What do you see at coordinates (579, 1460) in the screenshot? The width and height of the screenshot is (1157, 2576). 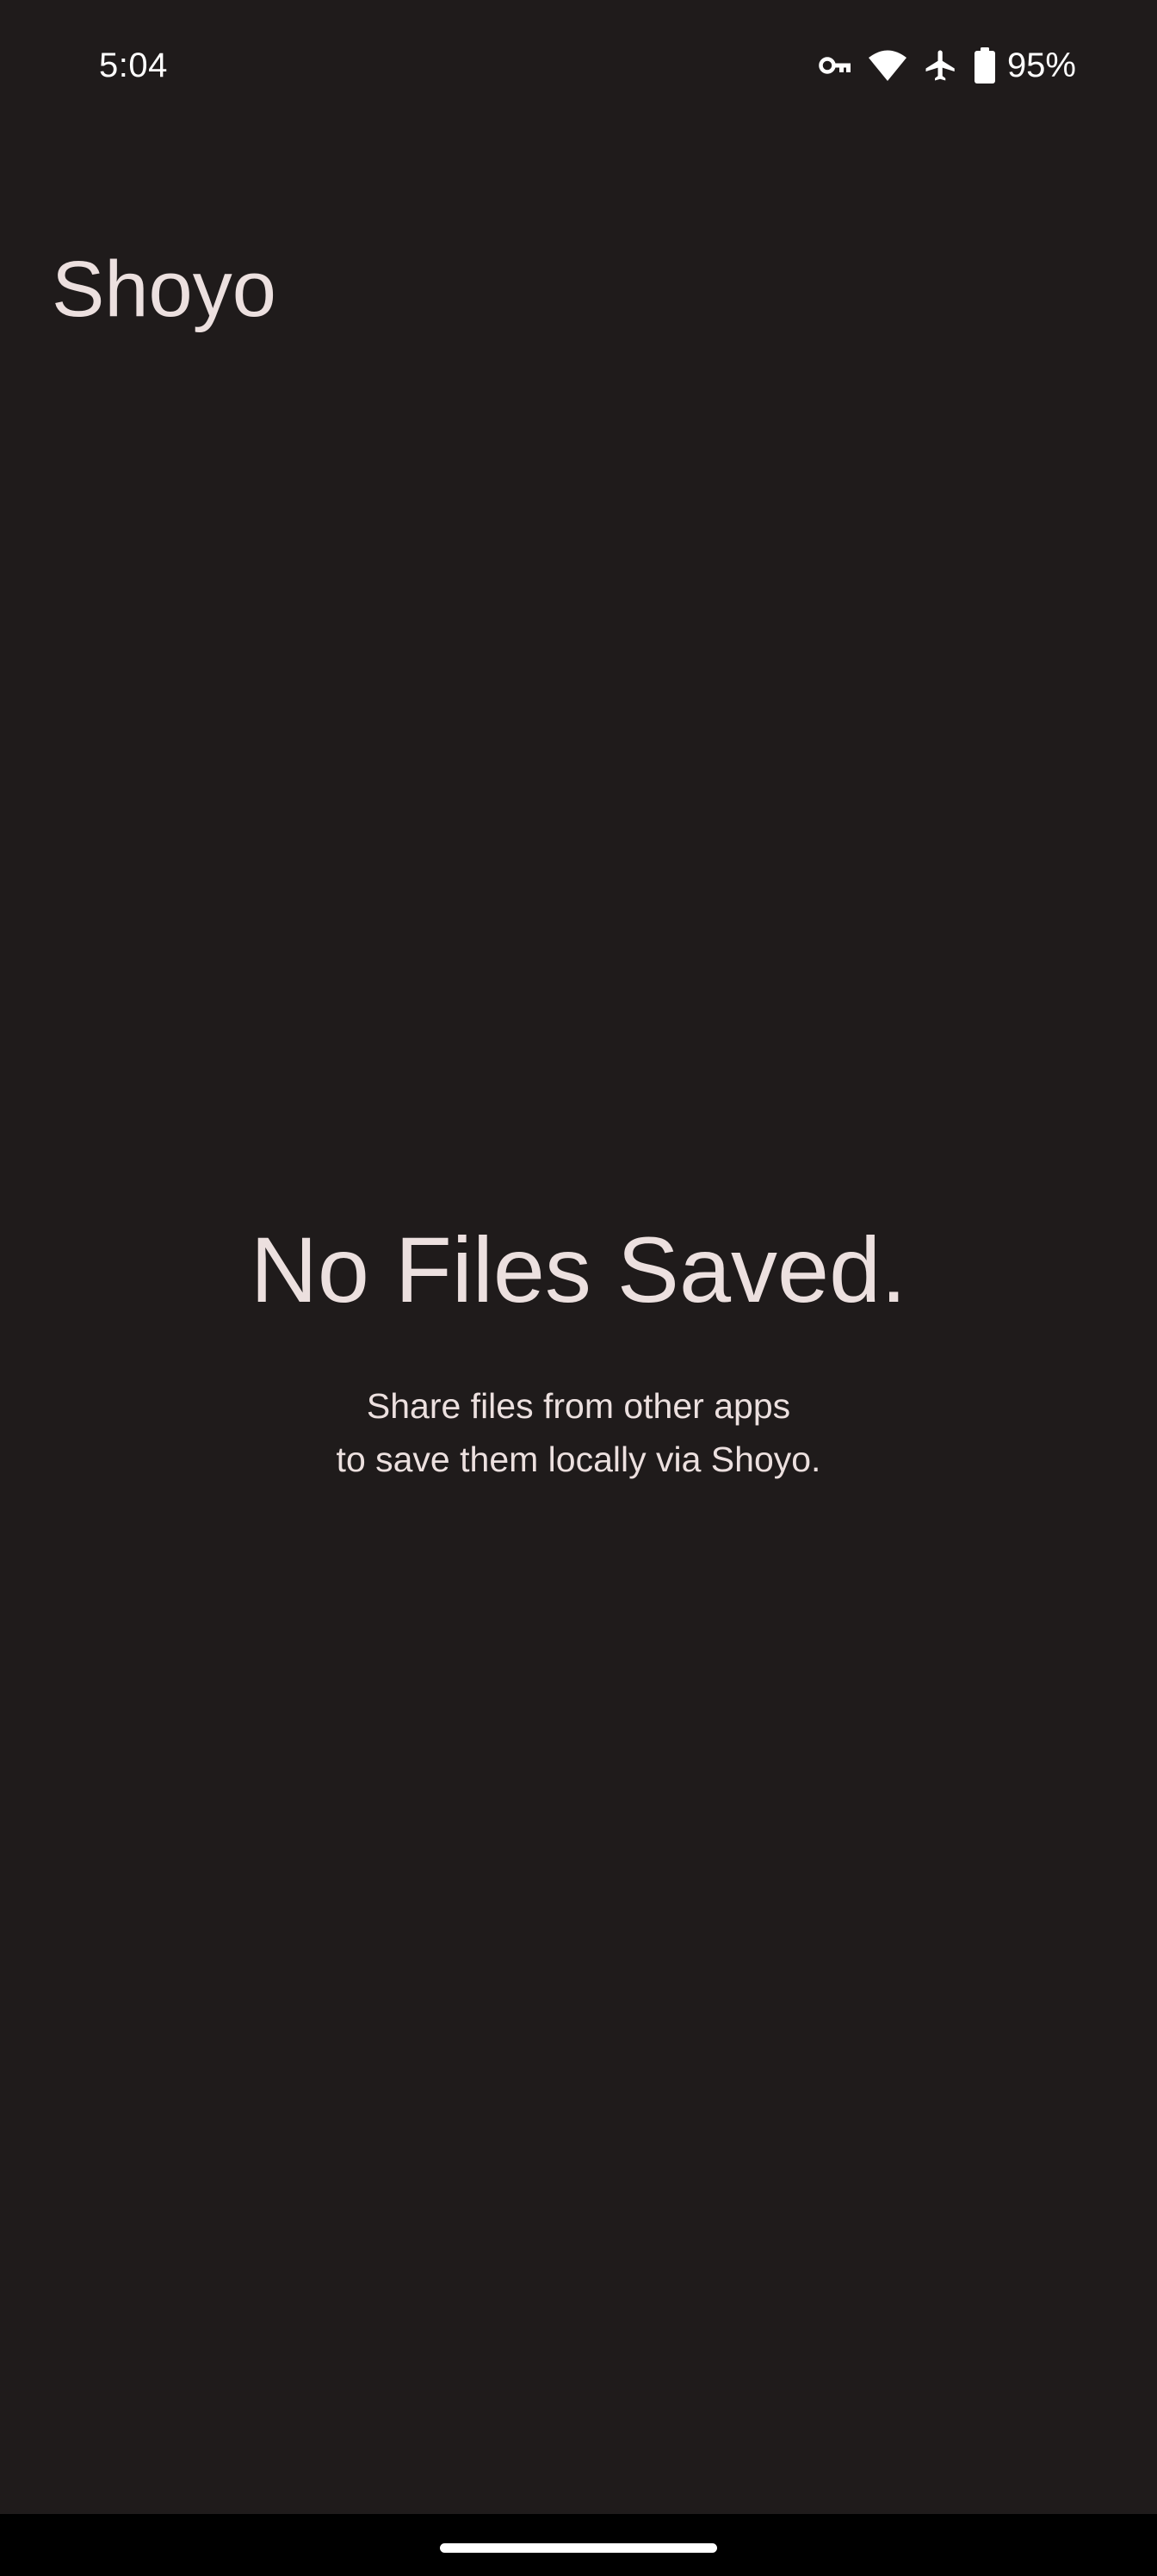 I see `empty-state-message-line-2: to save them locally via Shoyo.` at bounding box center [579, 1460].